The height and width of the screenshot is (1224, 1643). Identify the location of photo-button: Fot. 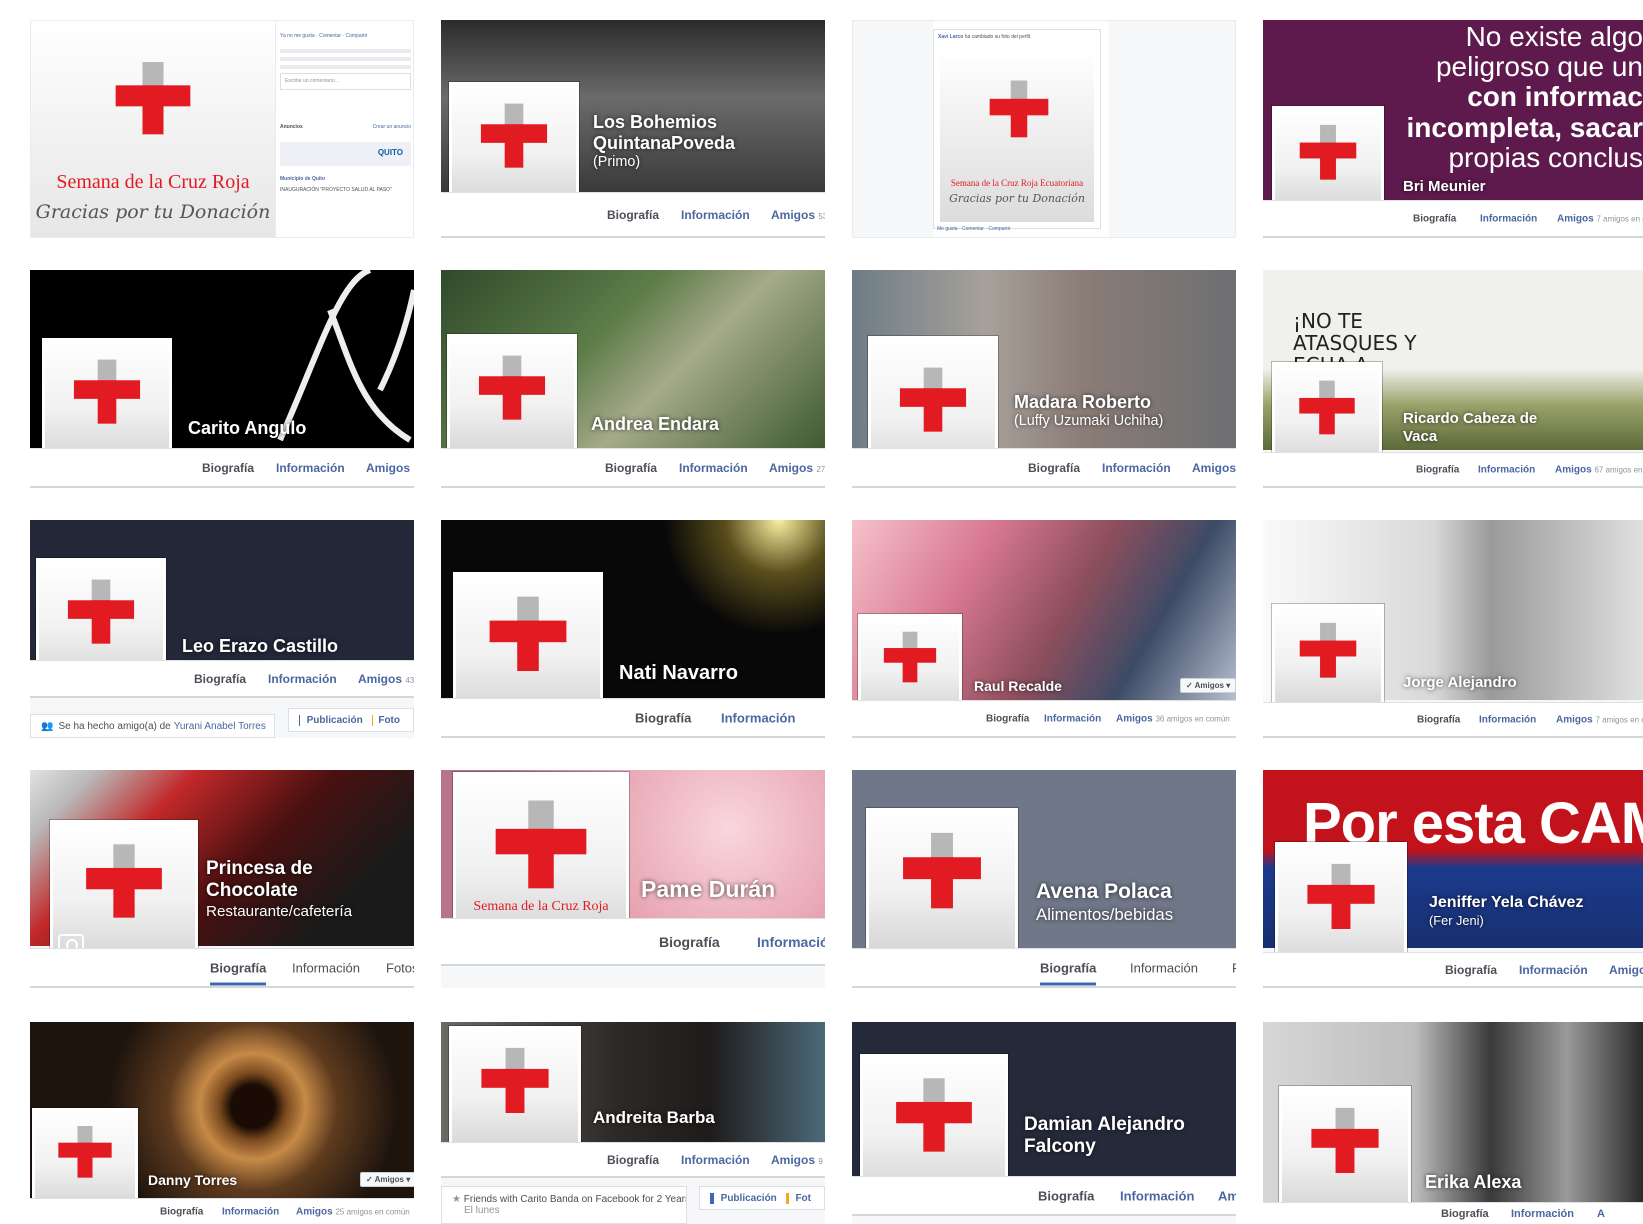
(803, 1198).